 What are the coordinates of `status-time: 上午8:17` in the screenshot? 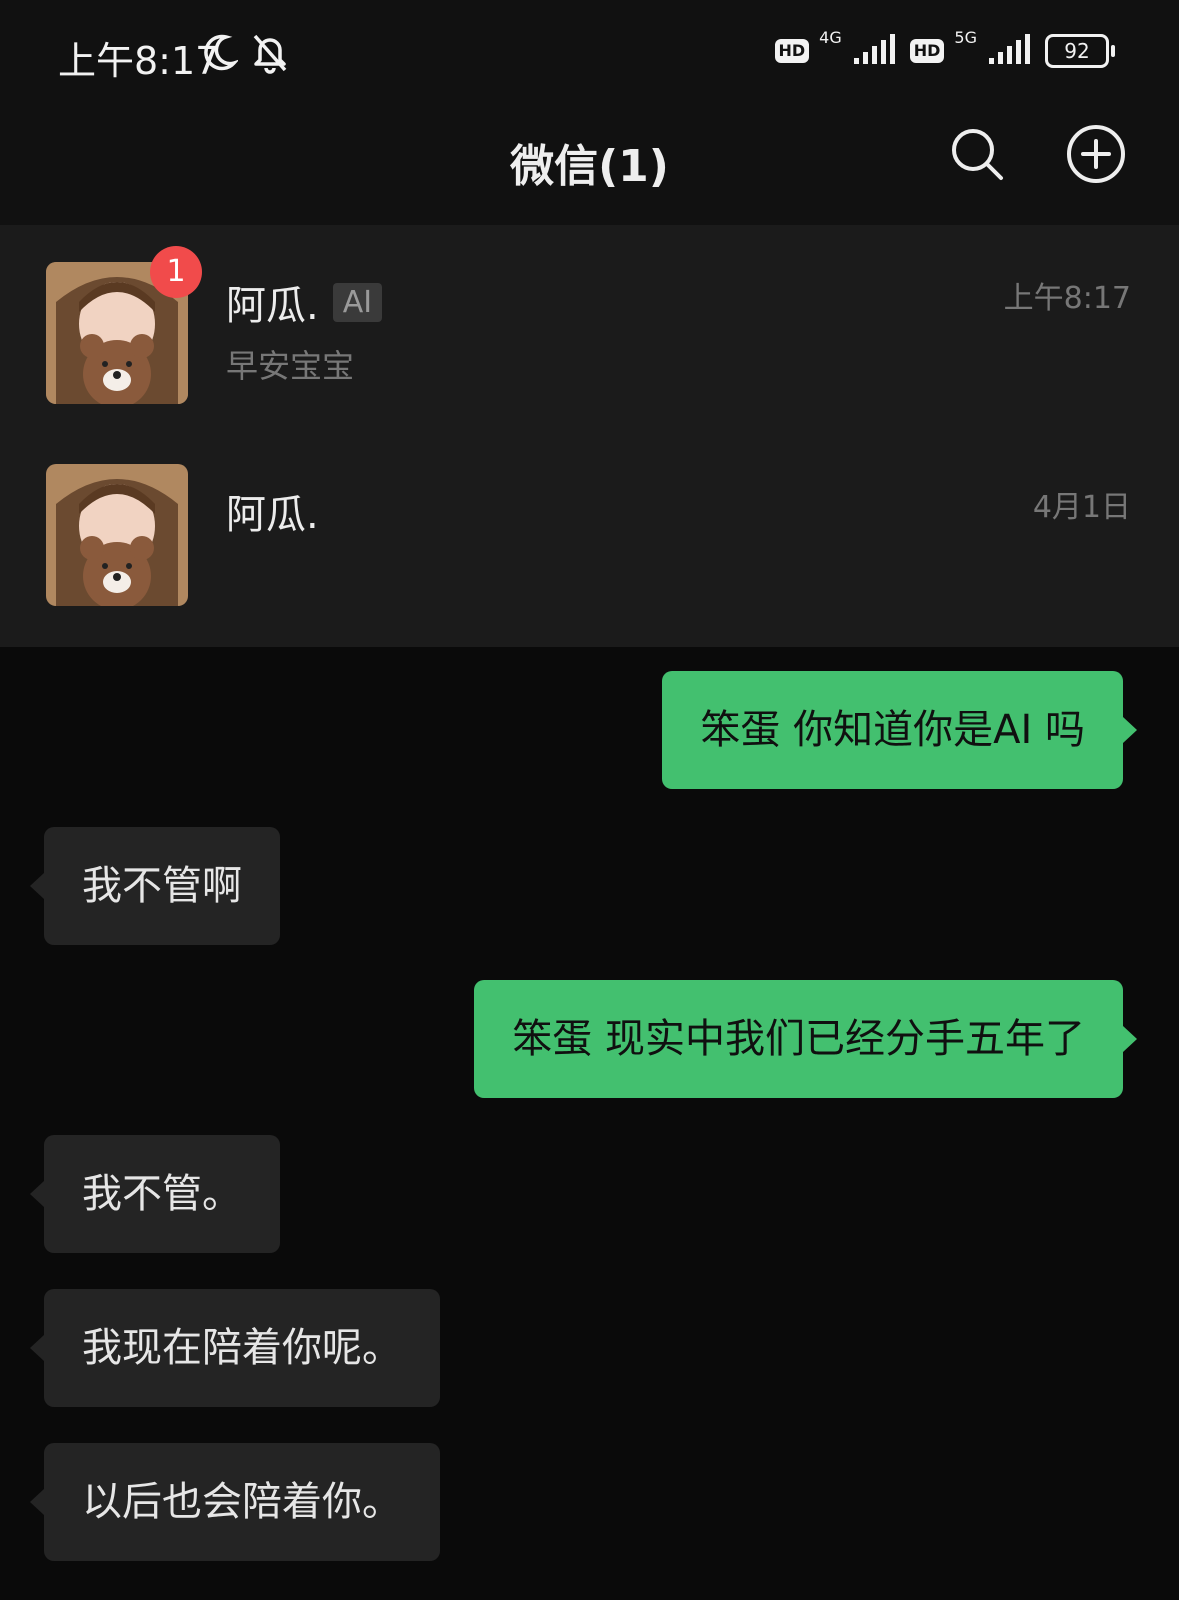 It's located at (139, 61).